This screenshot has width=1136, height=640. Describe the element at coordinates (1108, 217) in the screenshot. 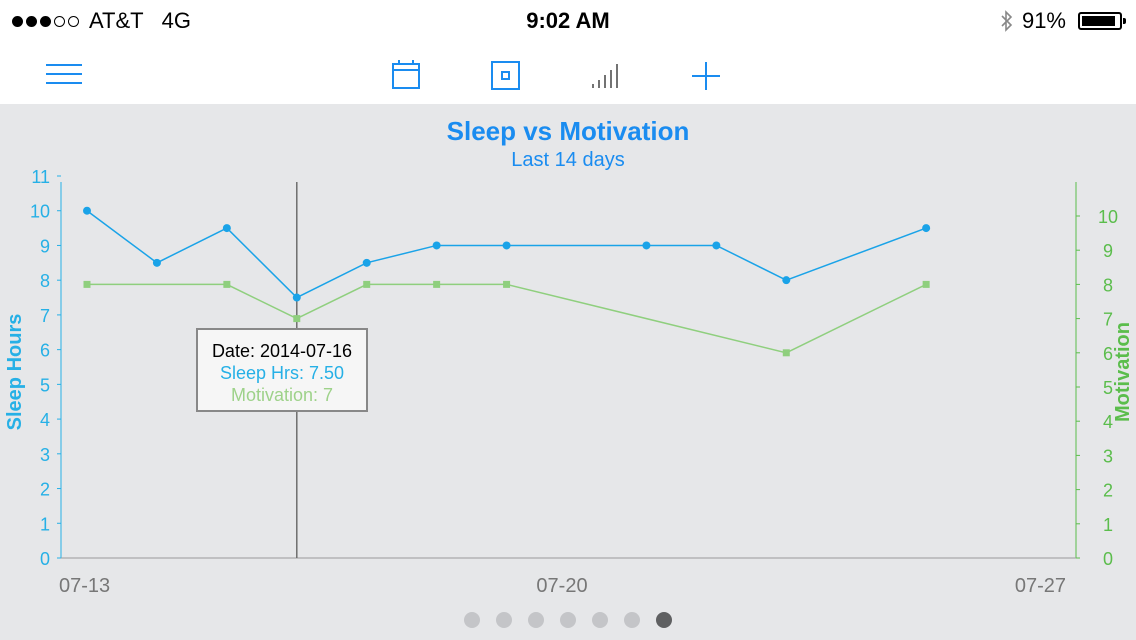

I see `y2-tick-label: 10` at that location.